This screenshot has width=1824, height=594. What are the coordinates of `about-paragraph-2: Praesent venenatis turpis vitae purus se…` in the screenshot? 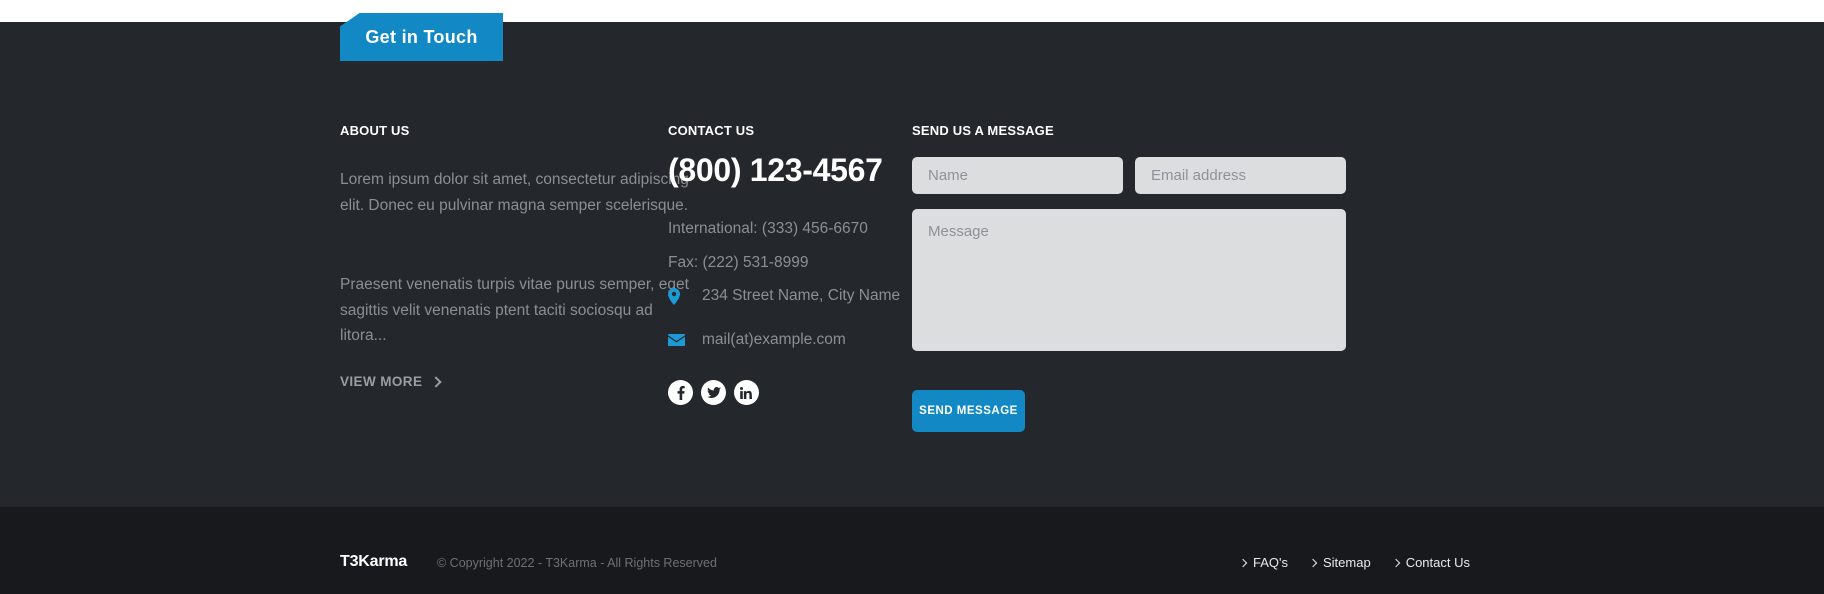 It's located at (514, 310).